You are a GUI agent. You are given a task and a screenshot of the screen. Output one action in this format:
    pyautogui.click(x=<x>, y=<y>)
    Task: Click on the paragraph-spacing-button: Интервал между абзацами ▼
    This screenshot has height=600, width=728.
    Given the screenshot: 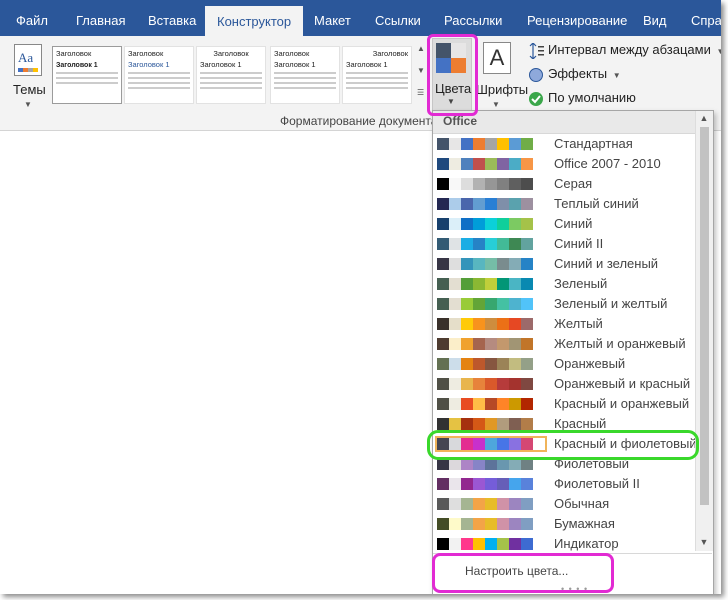 What is the action you would take?
    pyautogui.click(x=624, y=50)
    